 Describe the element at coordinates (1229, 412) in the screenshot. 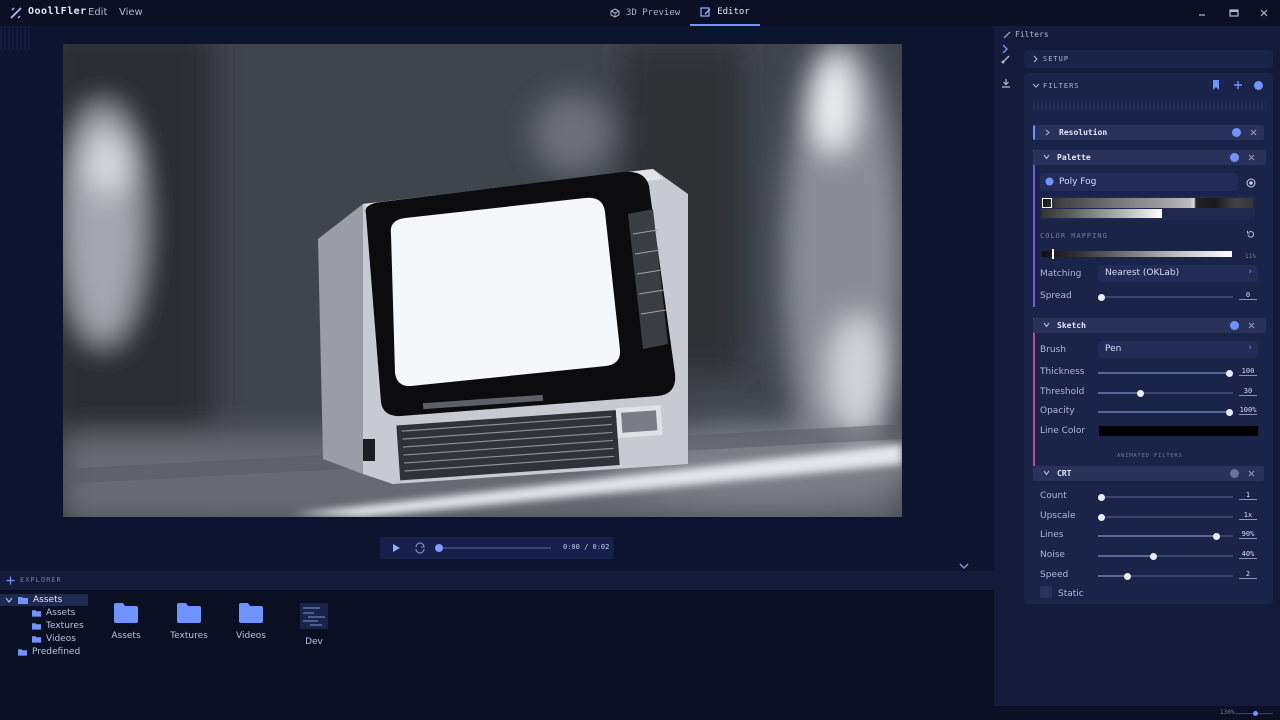

I see `opacity-knob` at that location.